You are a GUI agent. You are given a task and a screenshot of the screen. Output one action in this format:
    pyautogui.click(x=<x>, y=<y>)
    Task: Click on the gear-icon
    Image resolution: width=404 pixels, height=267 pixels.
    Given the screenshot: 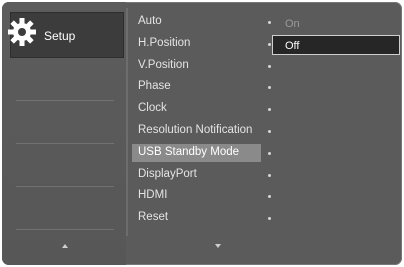 What is the action you would take?
    pyautogui.click(x=22, y=32)
    